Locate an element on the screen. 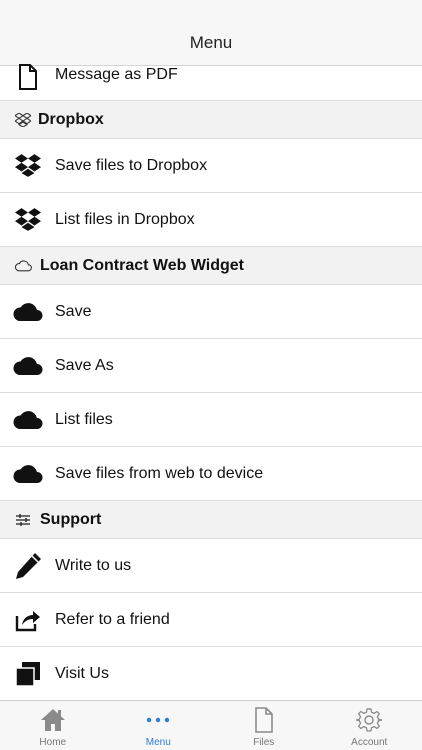 The height and width of the screenshot is (750, 422). menu-item-label: List files in Dropbox is located at coordinates (125, 219).